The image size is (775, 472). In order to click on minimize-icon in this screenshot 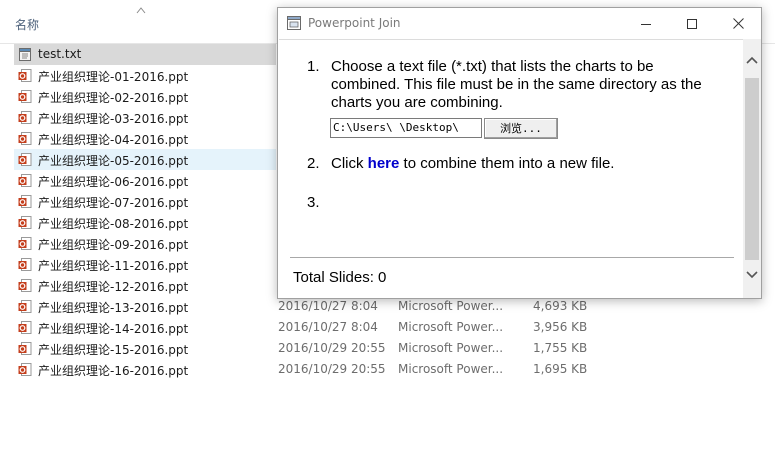, I will do `click(646, 24)`.